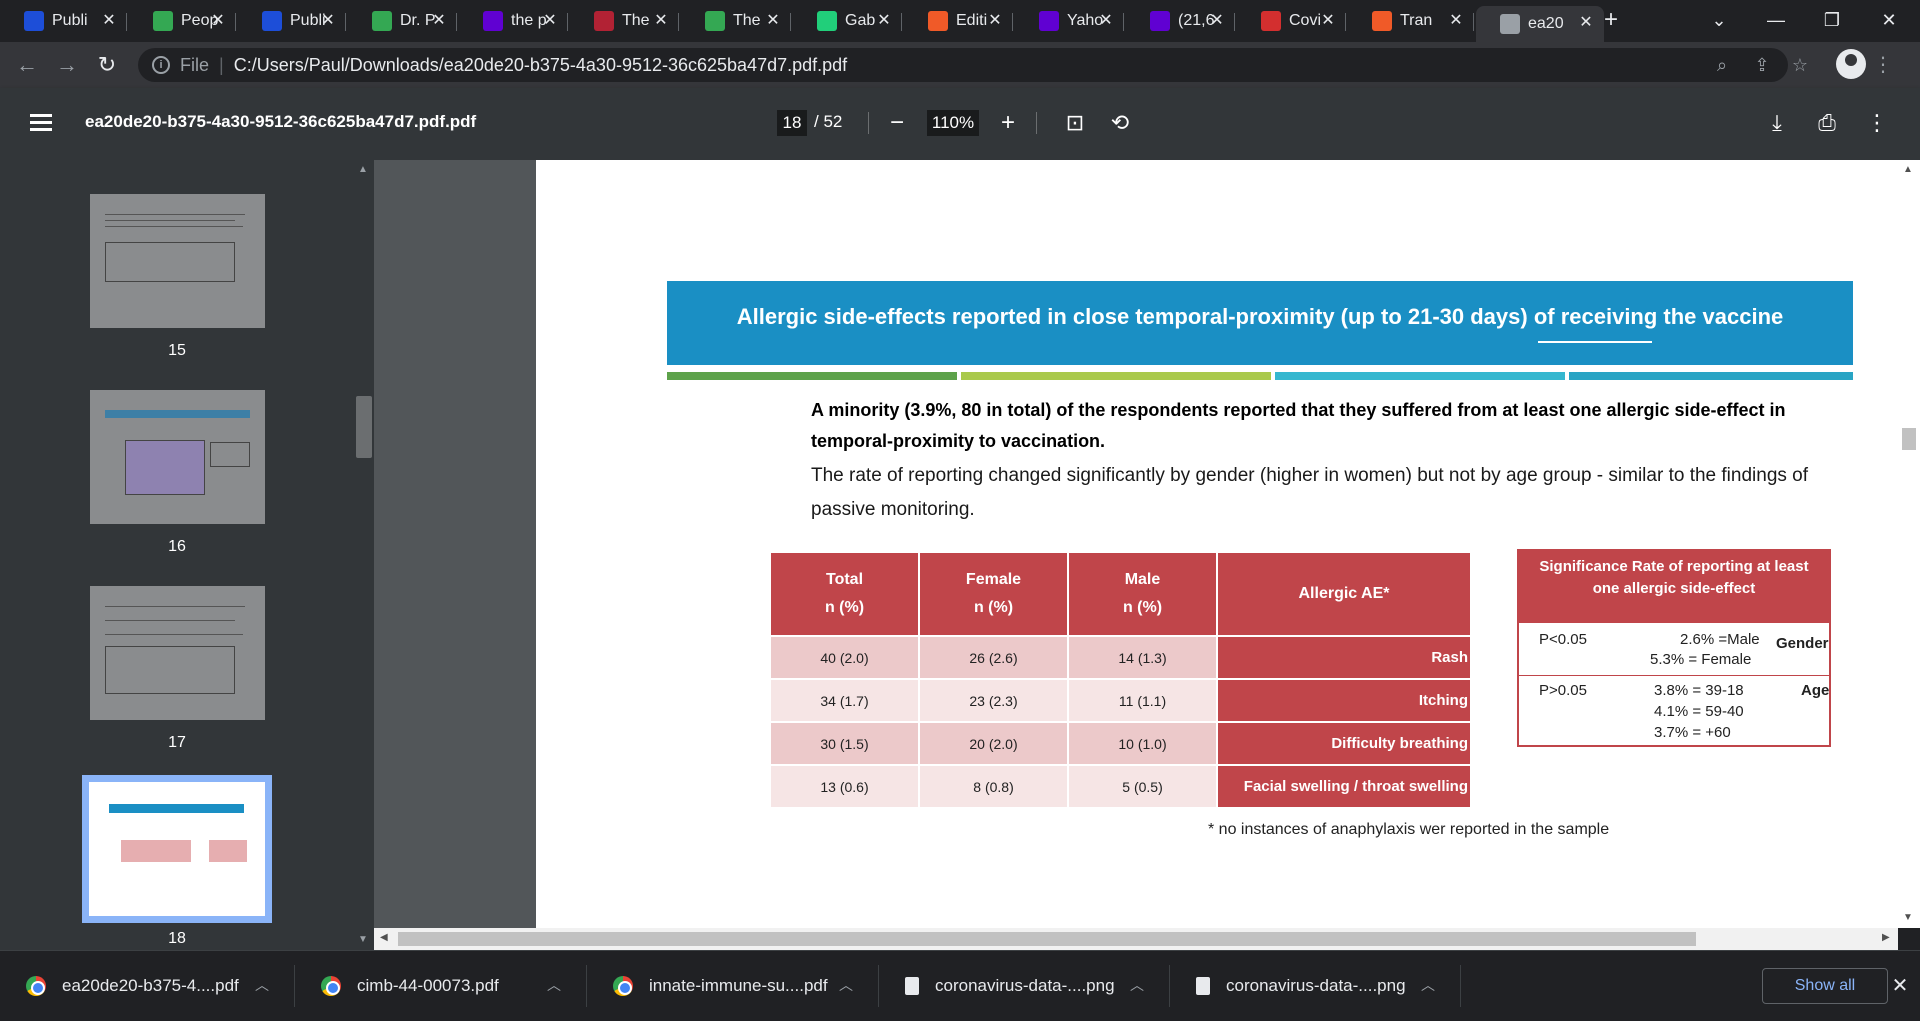  What do you see at coordinates (1719, 20) in the screenshot?
I see `tab-search-chevron-icon: ⌄` at bounding box center [1719, 20].